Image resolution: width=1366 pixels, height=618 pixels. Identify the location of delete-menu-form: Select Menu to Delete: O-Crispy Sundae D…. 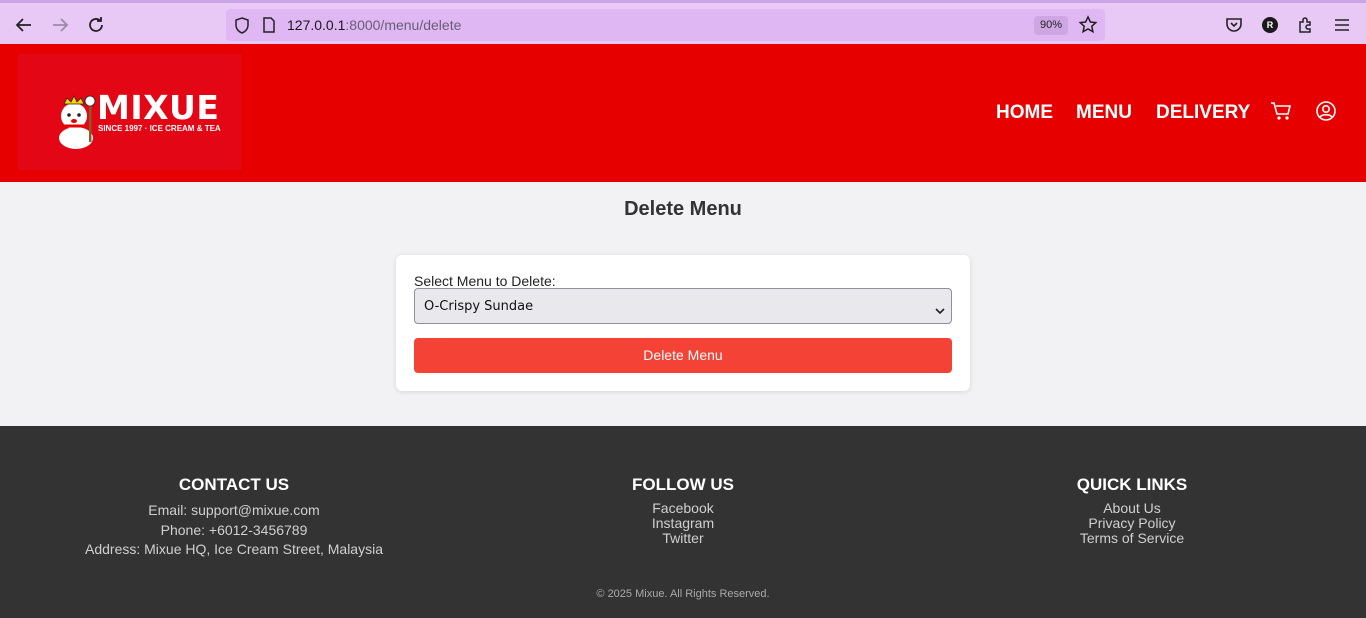
(683, 323).